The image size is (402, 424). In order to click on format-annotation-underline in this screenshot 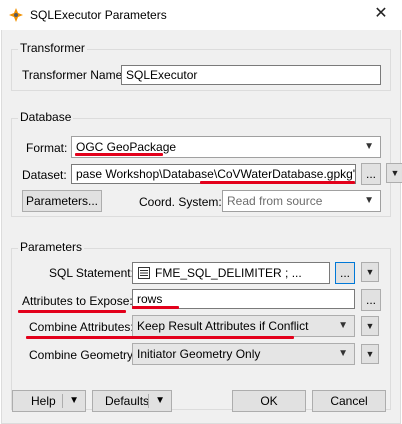, I will do `click(119, 154)`.